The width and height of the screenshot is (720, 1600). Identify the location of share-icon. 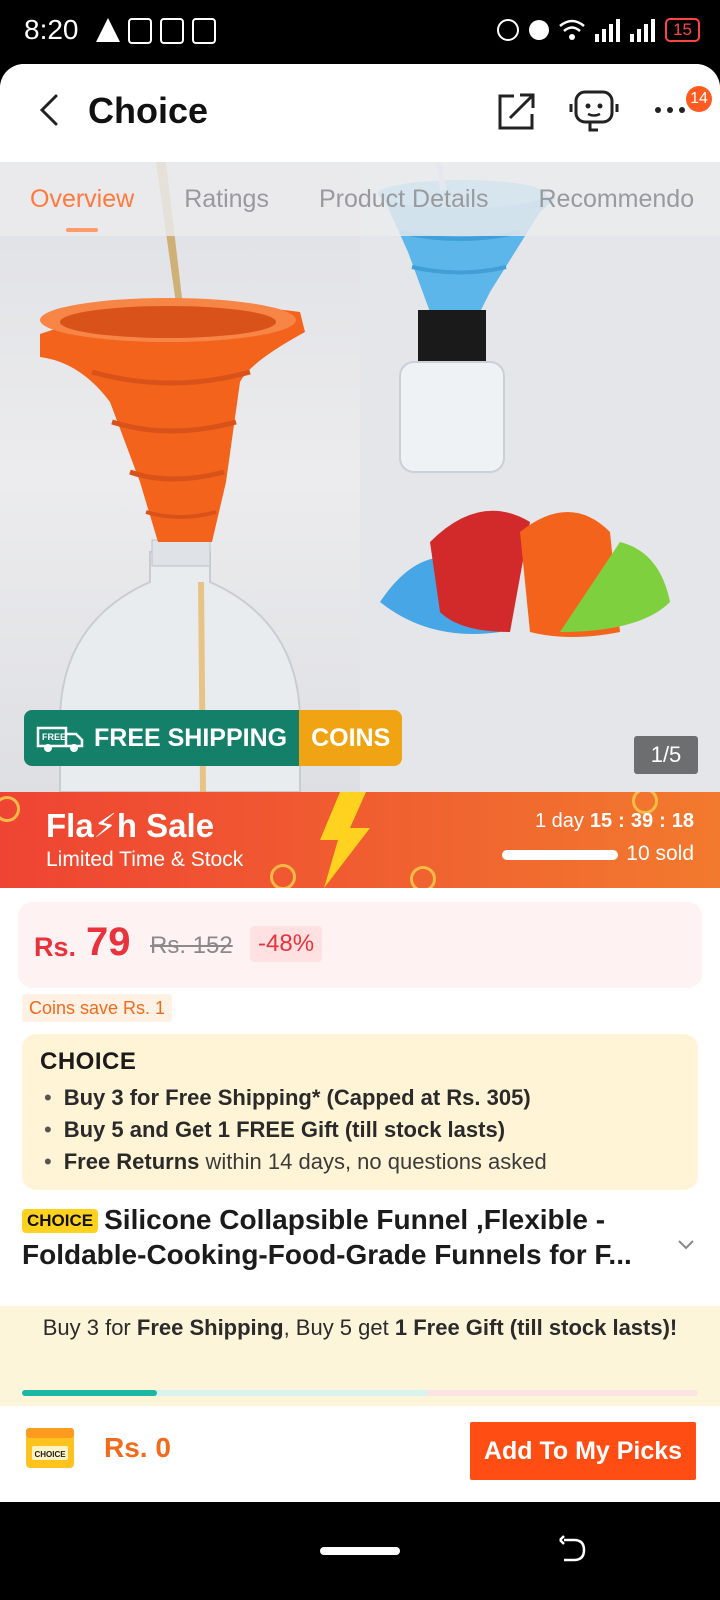
(517, 111).